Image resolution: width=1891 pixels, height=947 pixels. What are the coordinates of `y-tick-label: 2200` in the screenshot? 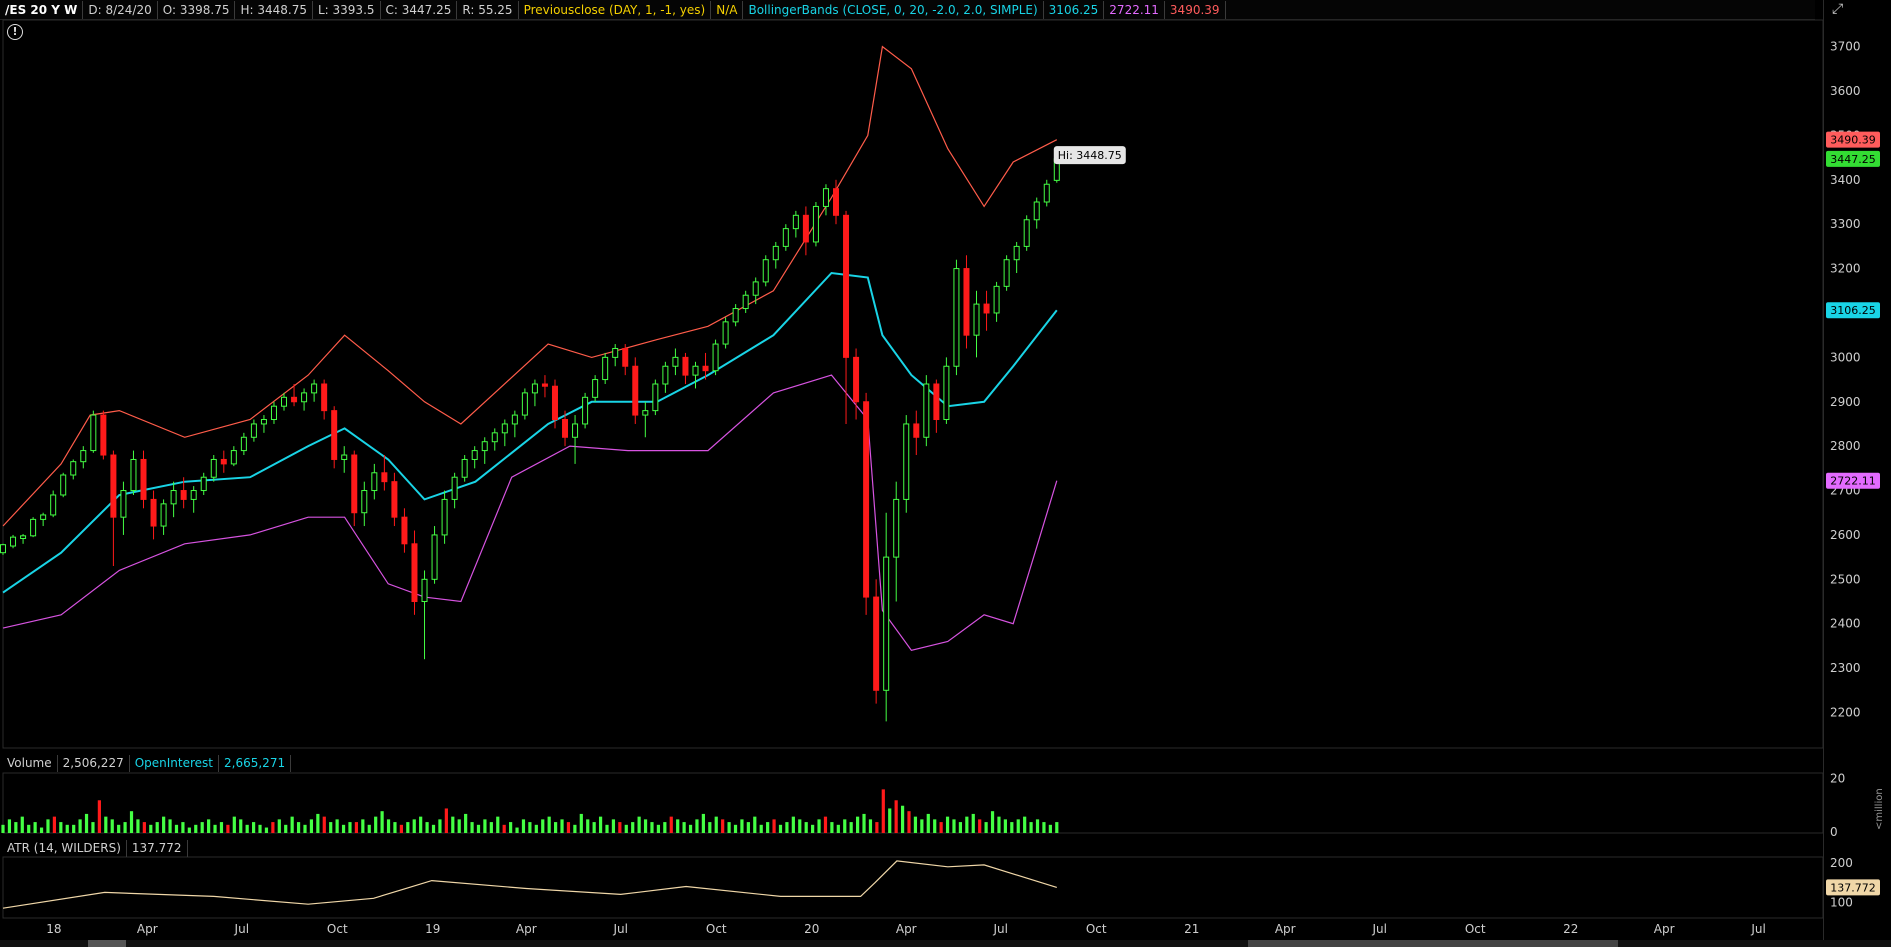 It's located at (1845, 712).